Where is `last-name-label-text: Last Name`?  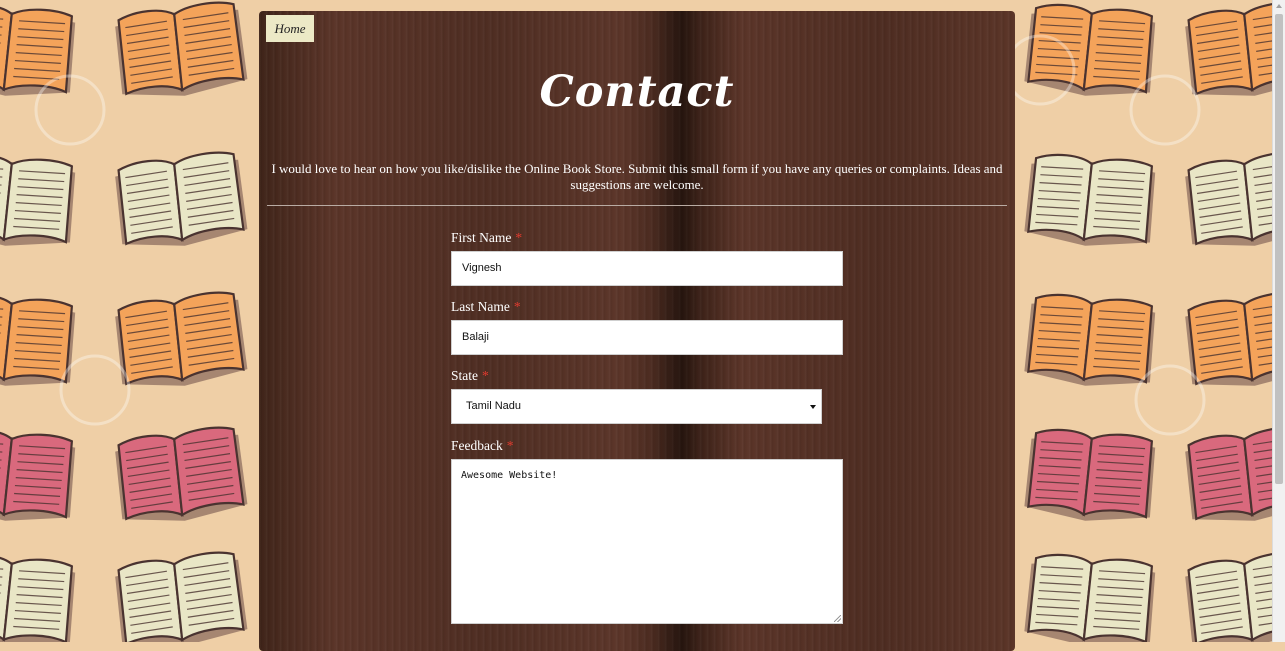
last-name-label-text: Last Name is located at coordinates (480, 306).